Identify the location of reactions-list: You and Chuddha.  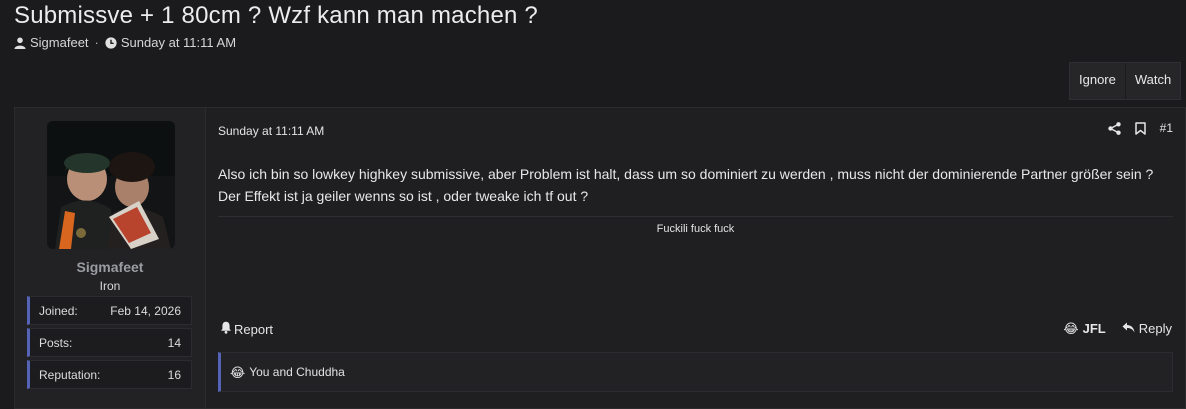
(297, 372).